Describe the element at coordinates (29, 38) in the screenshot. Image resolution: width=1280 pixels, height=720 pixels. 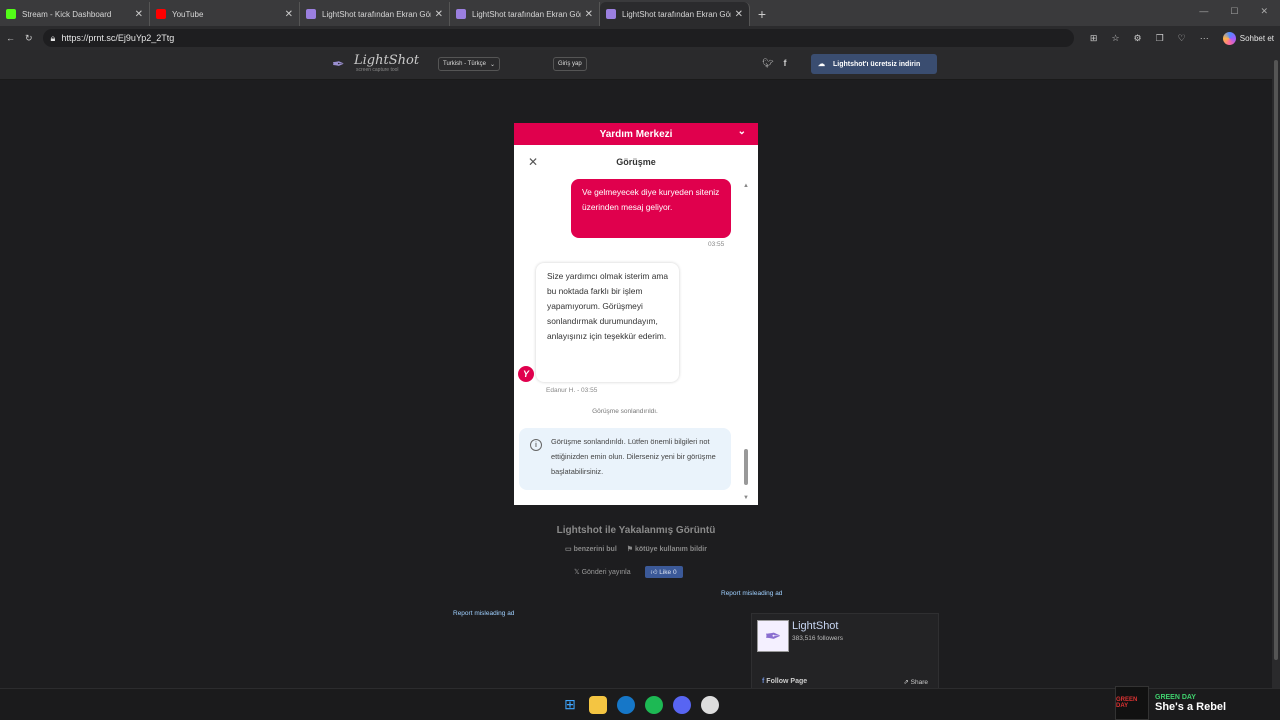
I see `refresh-icon: ↻` at that location.